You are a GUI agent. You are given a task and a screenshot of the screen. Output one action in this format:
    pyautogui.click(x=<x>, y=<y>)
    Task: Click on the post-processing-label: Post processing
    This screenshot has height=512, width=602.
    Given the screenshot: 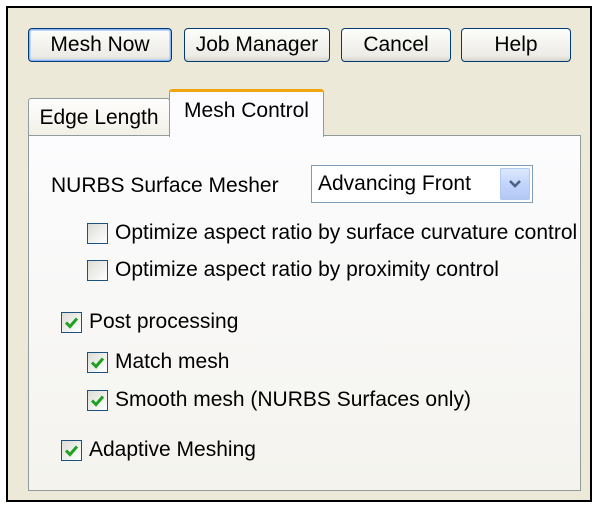 What is the action you would take?
    pyautogui.click(x=164, y=321)
    